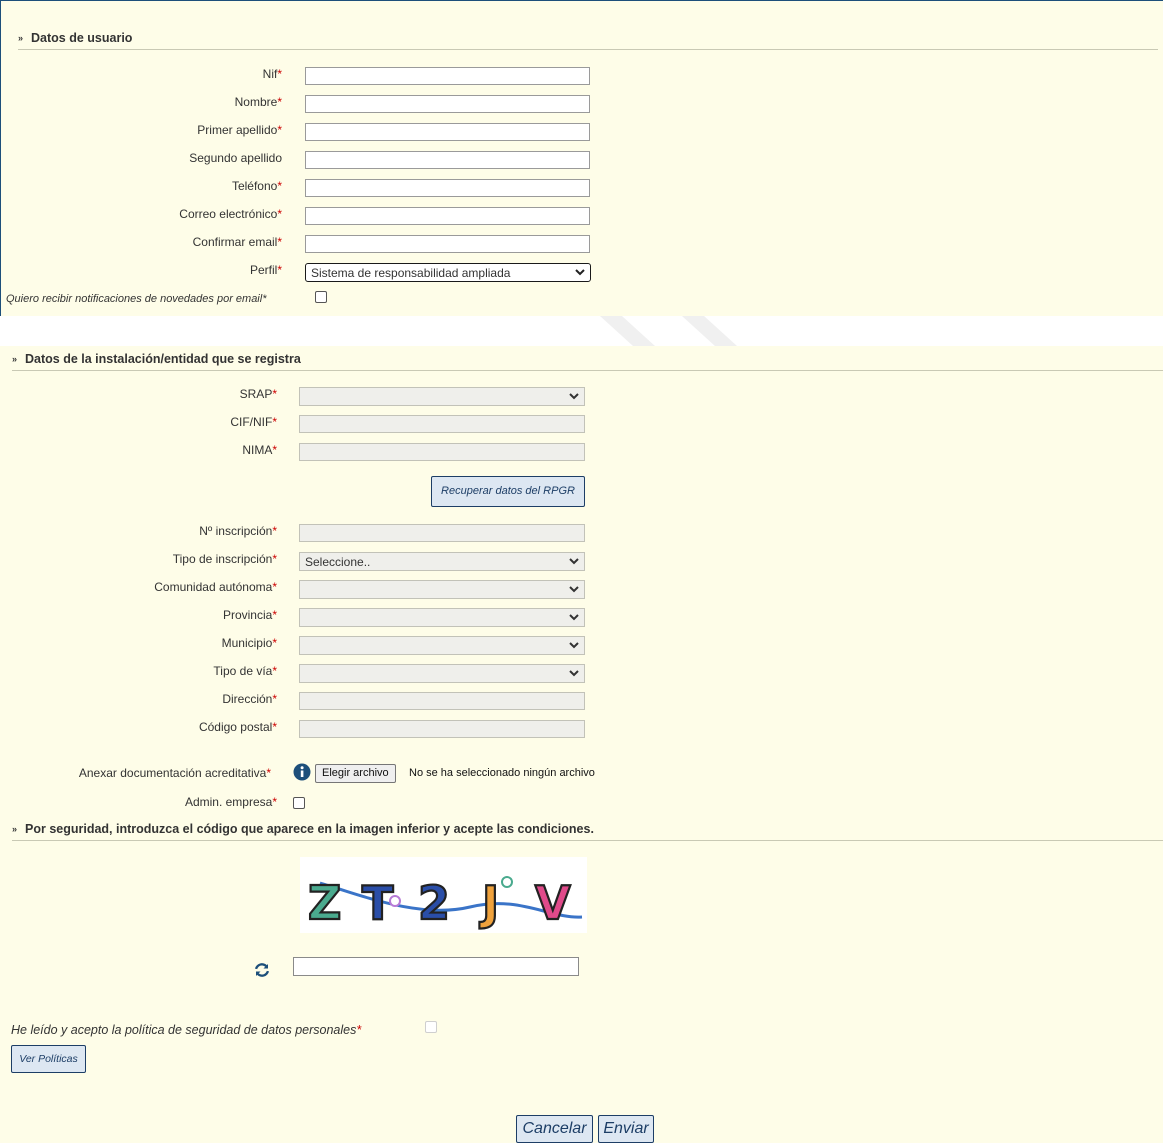 The image size is (1163, 1143). What do you see at coordinates (238, 531) in the screenshot?
I see `inscripcion-label: Nº inscripción*` at bounding box center [238, 531].